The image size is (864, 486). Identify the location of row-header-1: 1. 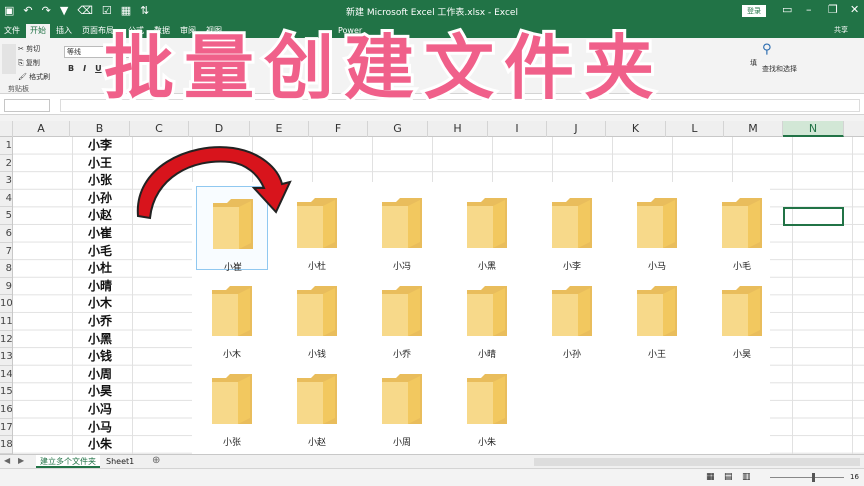
(6, 146).